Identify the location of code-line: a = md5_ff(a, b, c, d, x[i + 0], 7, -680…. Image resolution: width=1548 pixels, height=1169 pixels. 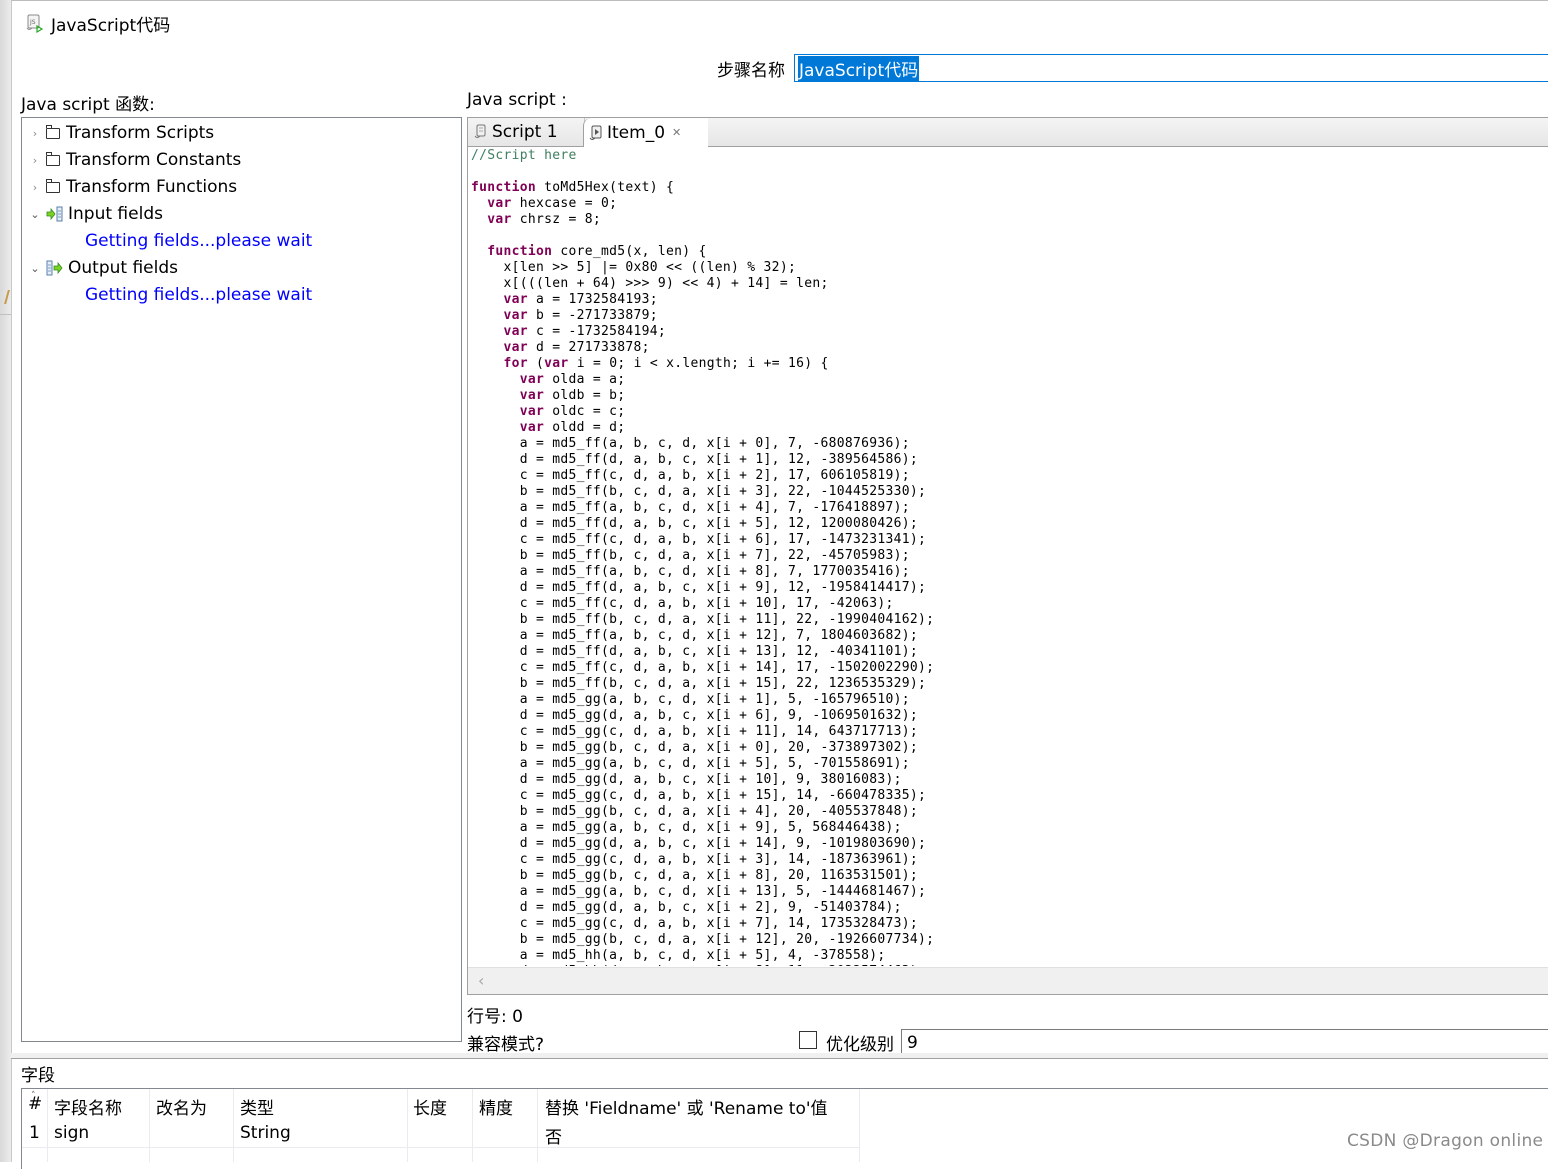
(1009, 444).